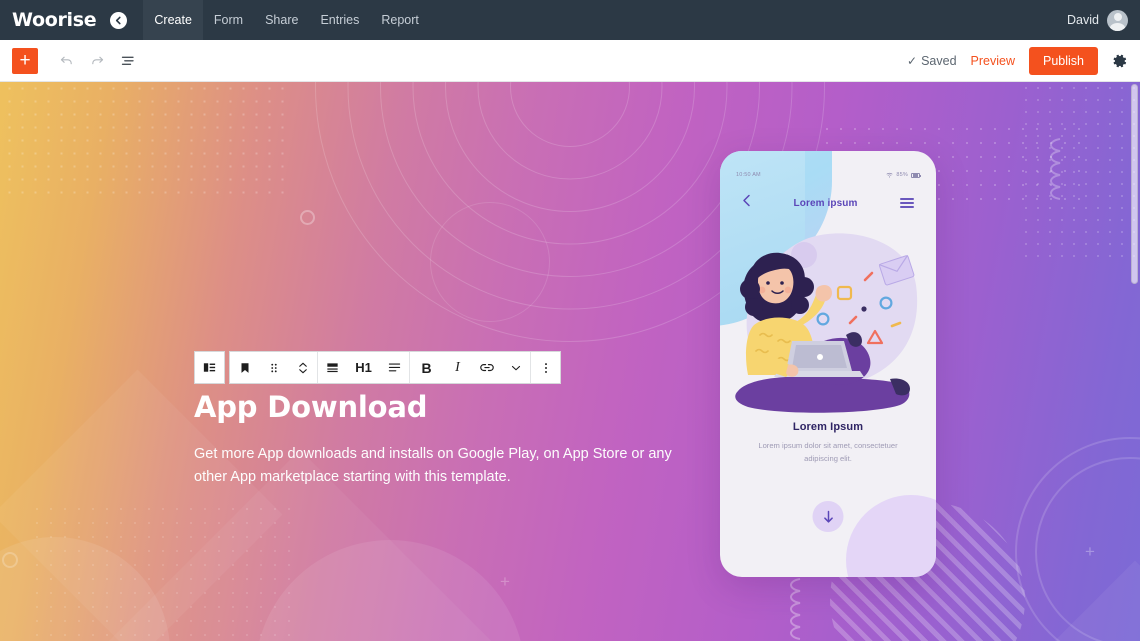  I want to click on block-type-icon, so click(209, 367).